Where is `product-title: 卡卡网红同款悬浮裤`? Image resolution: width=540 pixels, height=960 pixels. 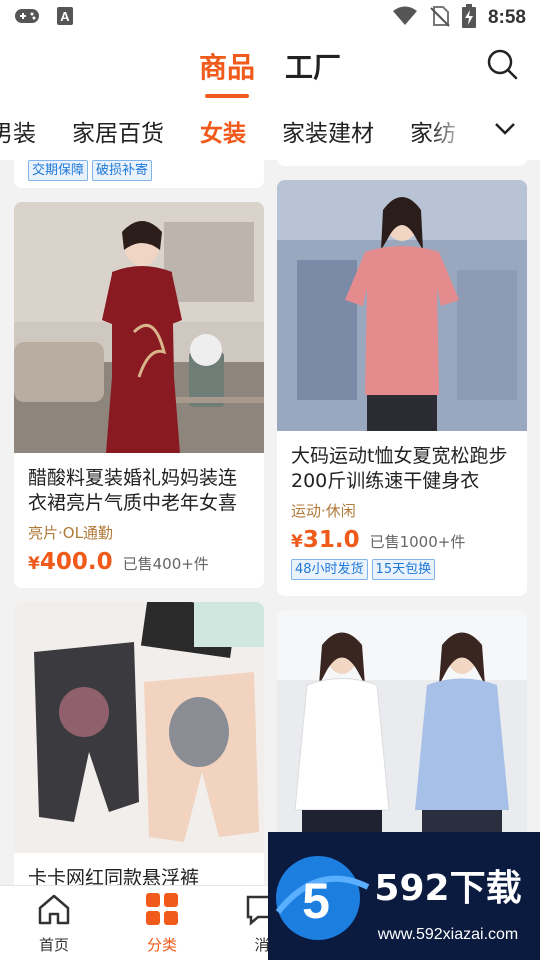 product-title: 卡卡网红同款悬浮裤 is located at coordinates (139, 875).